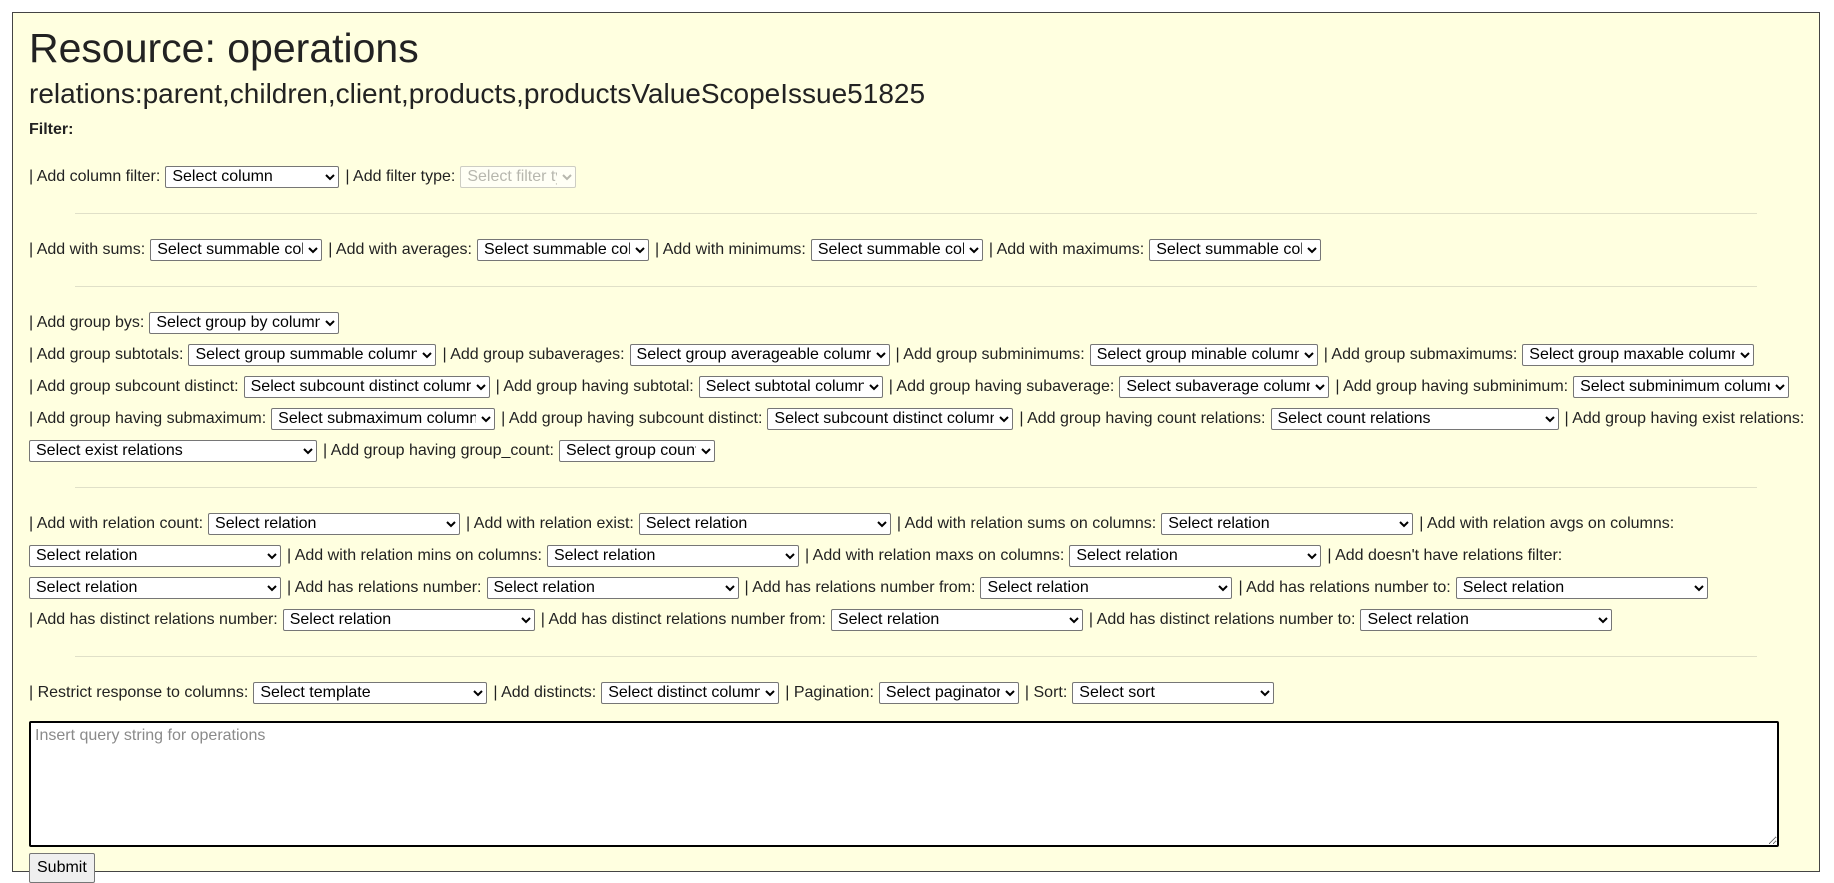 The height and width of the screenshot is (883, 1834). What do you see at coordinates (637, 450) in the screenshot?
I see `group-having-group-count-select: Select group count` at bounding box center [637, 450].